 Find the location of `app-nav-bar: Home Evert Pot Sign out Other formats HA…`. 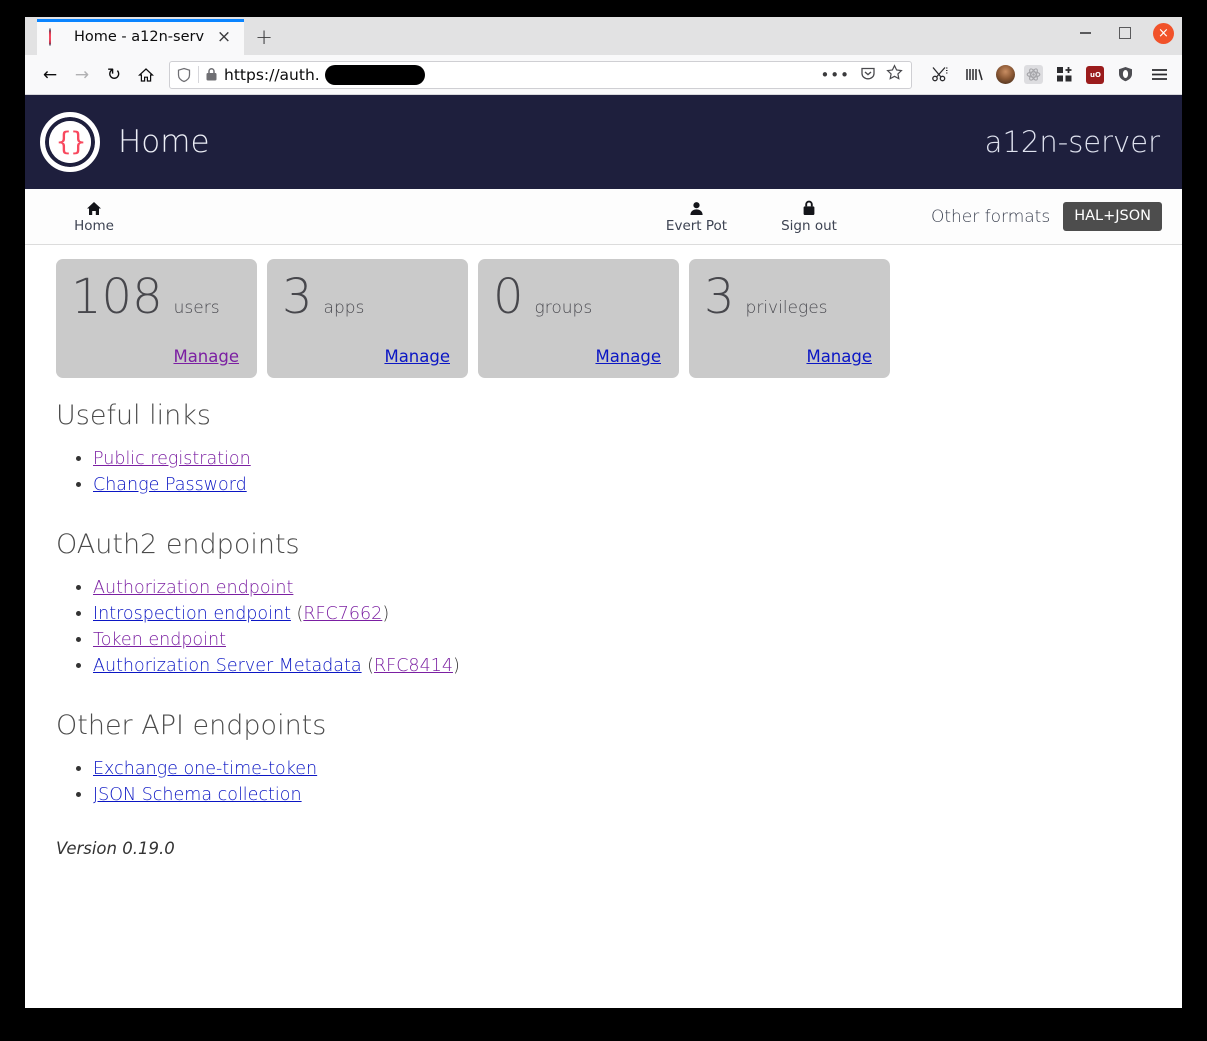

app-nav-bar: Home Evert Pot Sign out Other formats HA… is located at coordinates (603, 217).